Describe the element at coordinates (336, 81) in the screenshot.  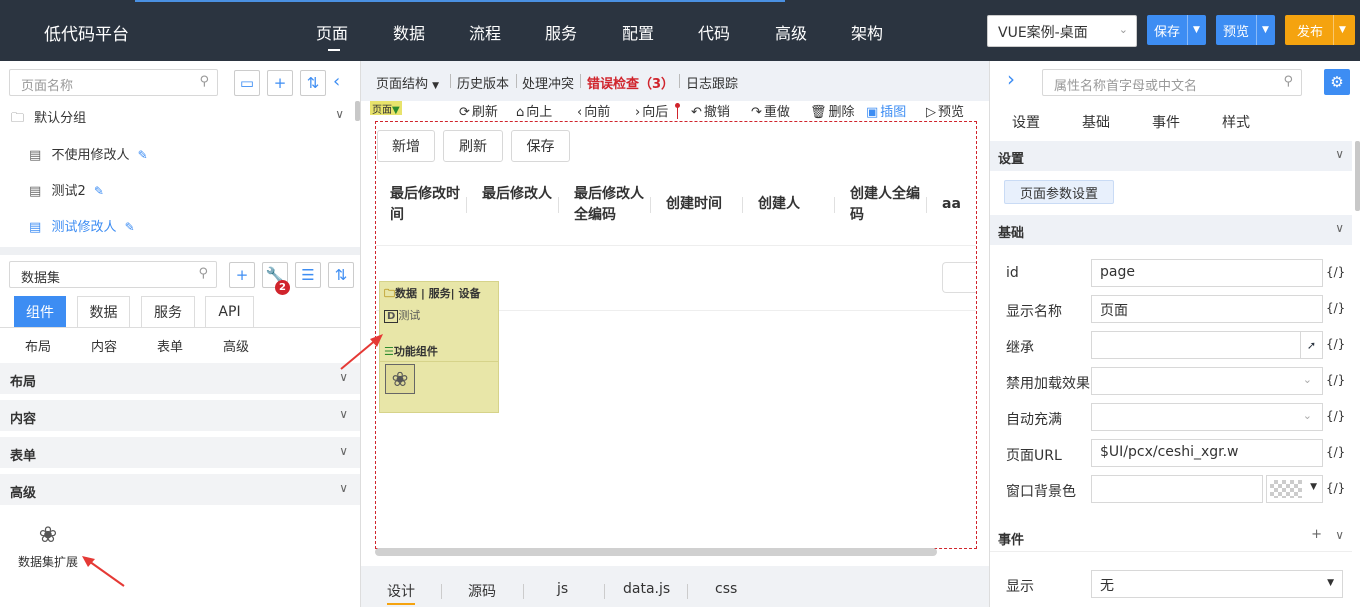
I see `collapse-left-icon: ‹` at that location.